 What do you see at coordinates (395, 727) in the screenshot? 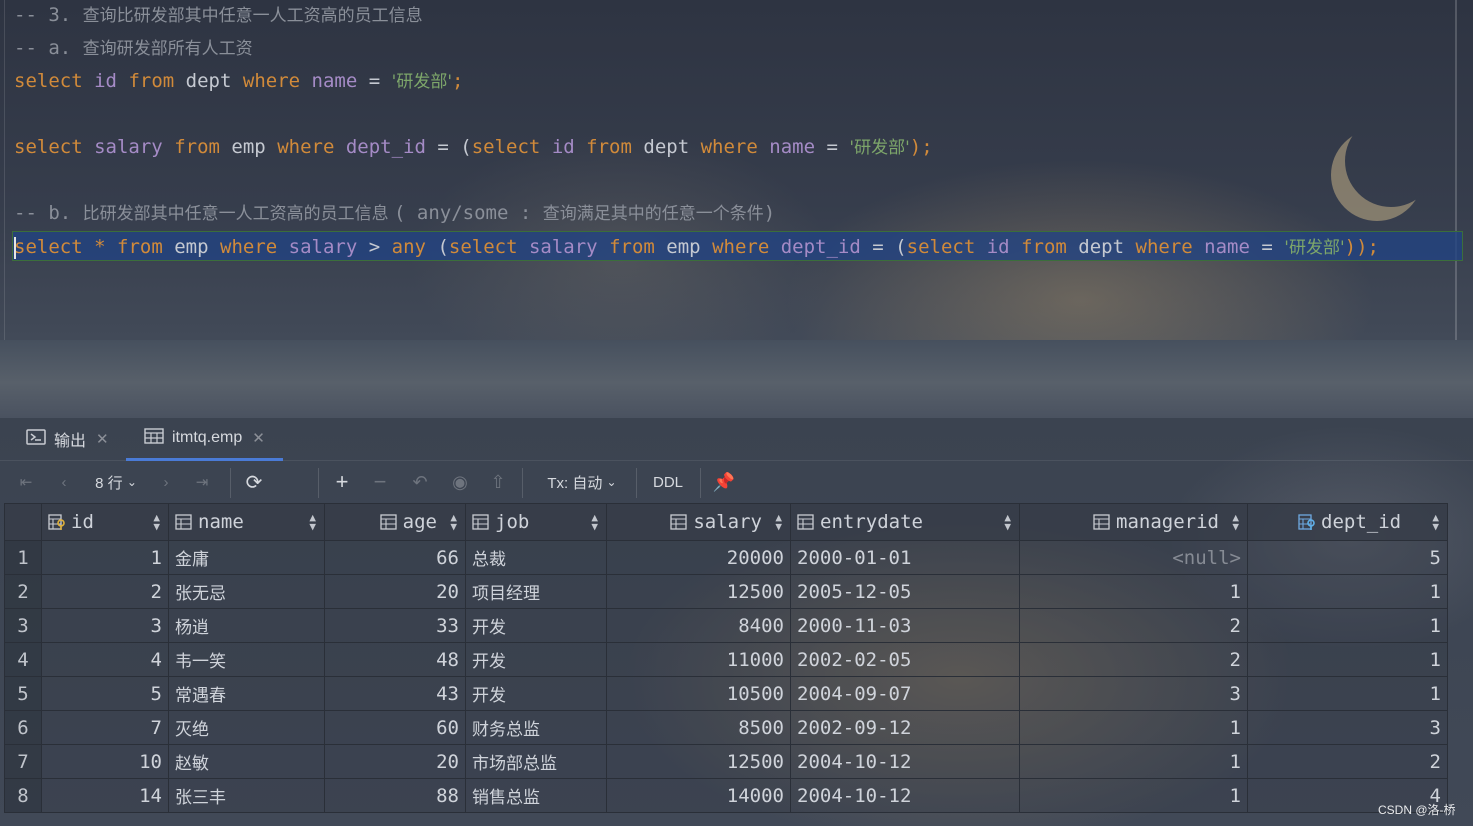
I see `cell-age: 60` at bounding box center [395, 727].